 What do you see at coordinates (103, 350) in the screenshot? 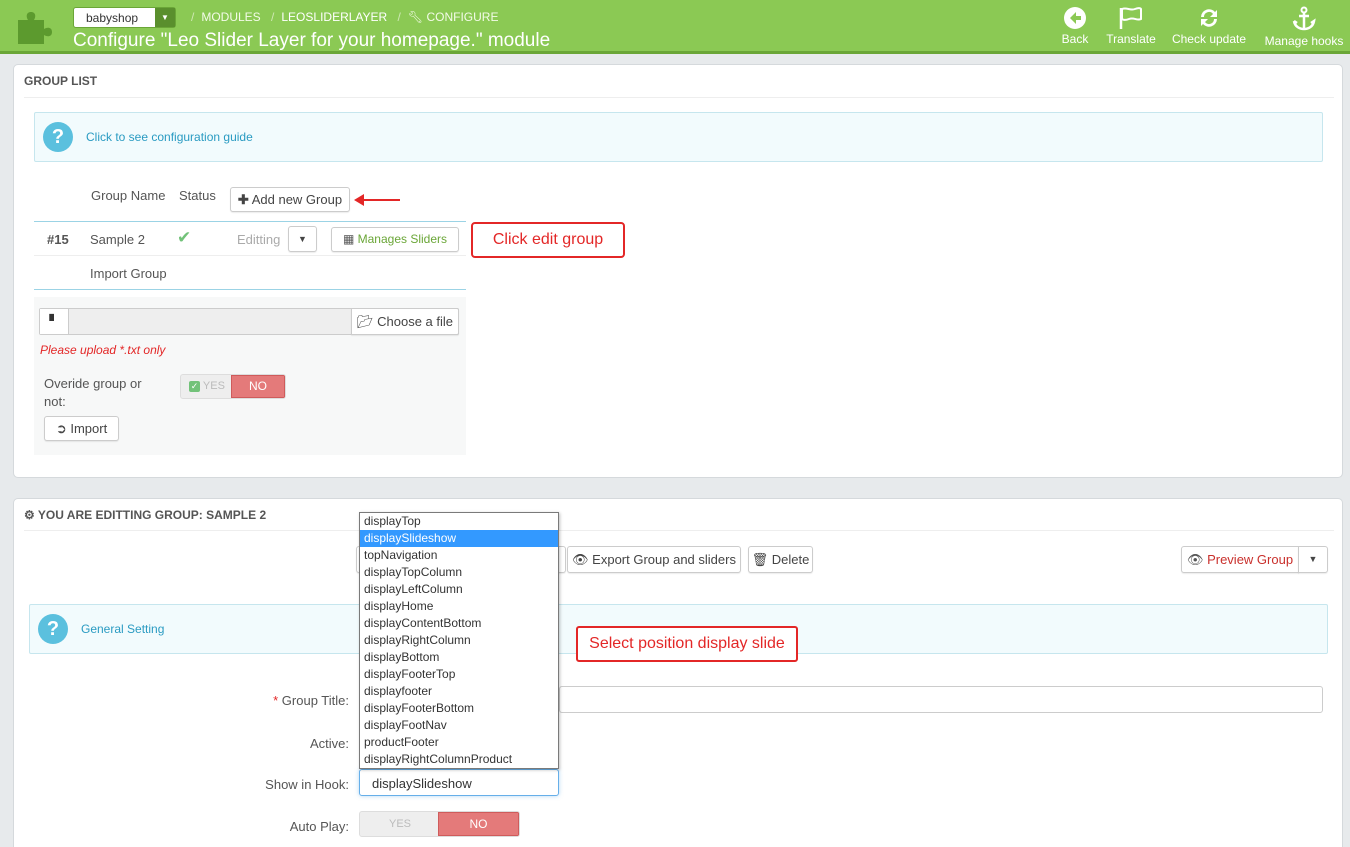
I see `upload-hint: Please upload *.txt only` at bounding box center [103, 350].